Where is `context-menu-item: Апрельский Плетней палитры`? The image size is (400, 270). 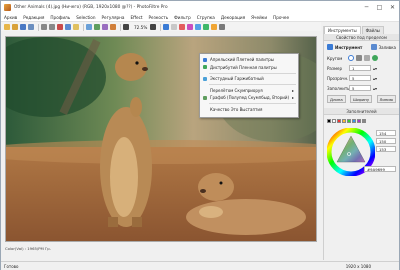
context-menu-item: Апрельский Плетней палитры is located at coordinates (249, 60).